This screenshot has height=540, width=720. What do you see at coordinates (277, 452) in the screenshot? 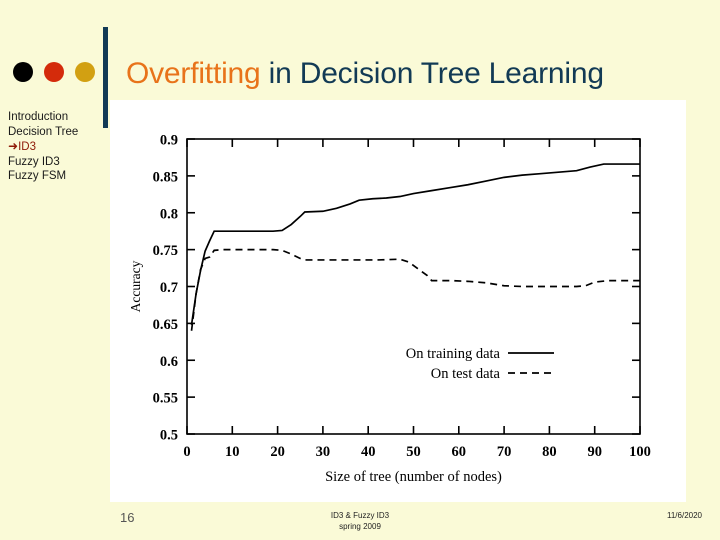
I see `x-tick-label: 20` at bounding box center [277, 452].